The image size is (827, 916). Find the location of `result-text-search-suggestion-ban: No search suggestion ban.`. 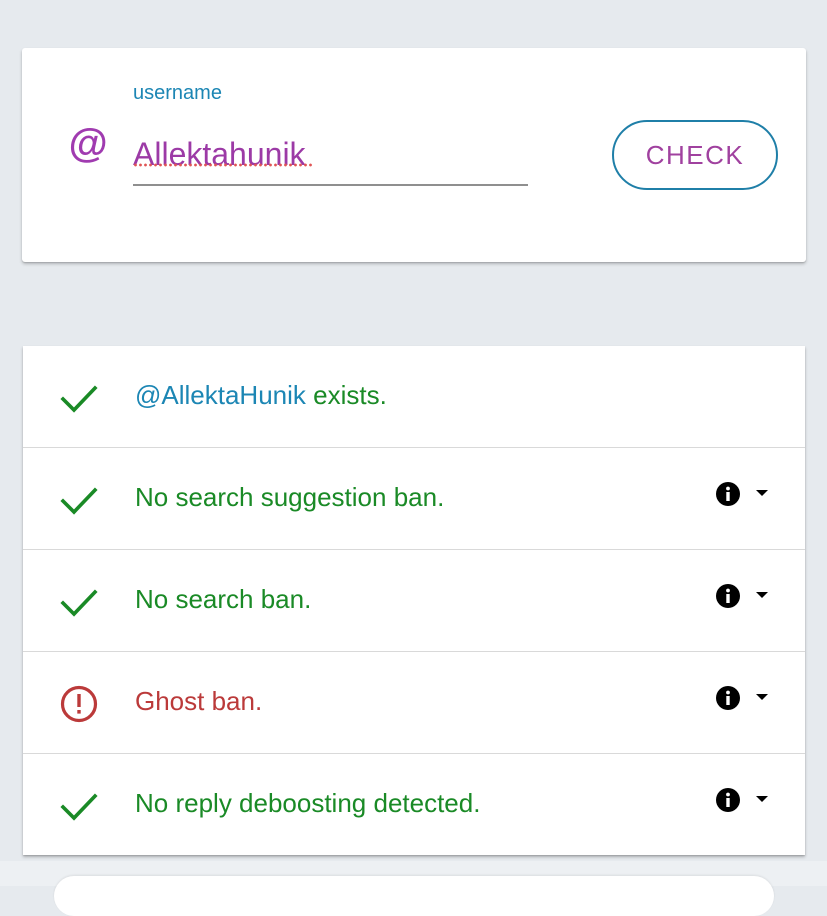

result-text-search-suggestion-ban: No search suggestion ban. is located at coordinates (290, 497).